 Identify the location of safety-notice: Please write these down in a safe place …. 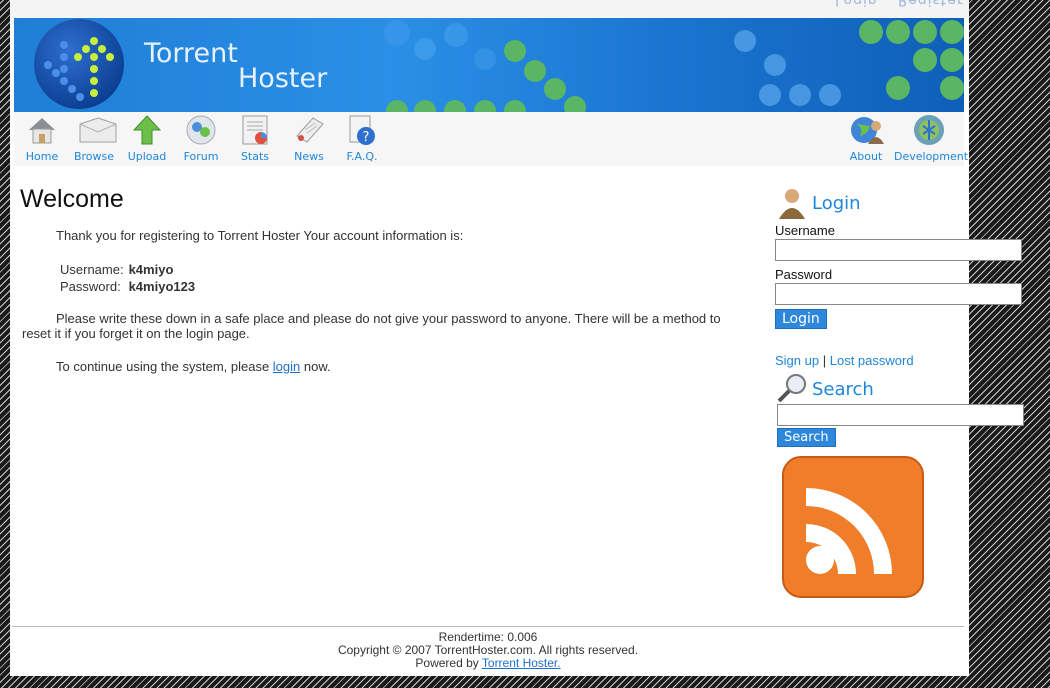
(371, 326).